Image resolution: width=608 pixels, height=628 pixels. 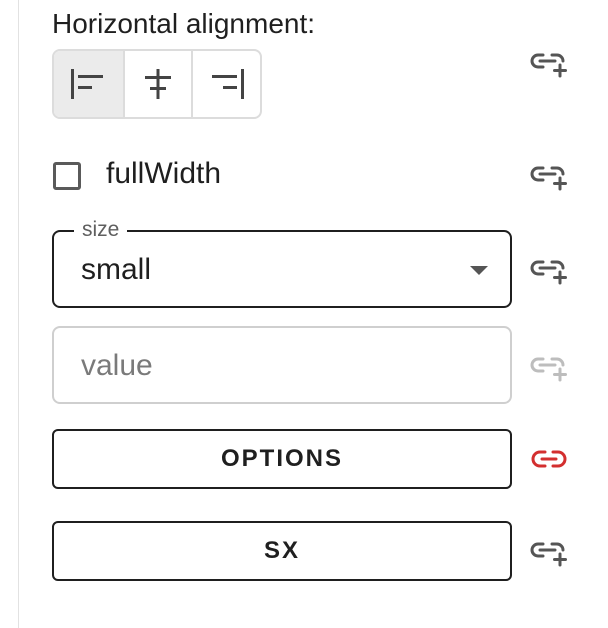 What do you see at coordinates (282, 263) in the screenshot?
I see `size-select: size small` at bounding box center [282, 263].